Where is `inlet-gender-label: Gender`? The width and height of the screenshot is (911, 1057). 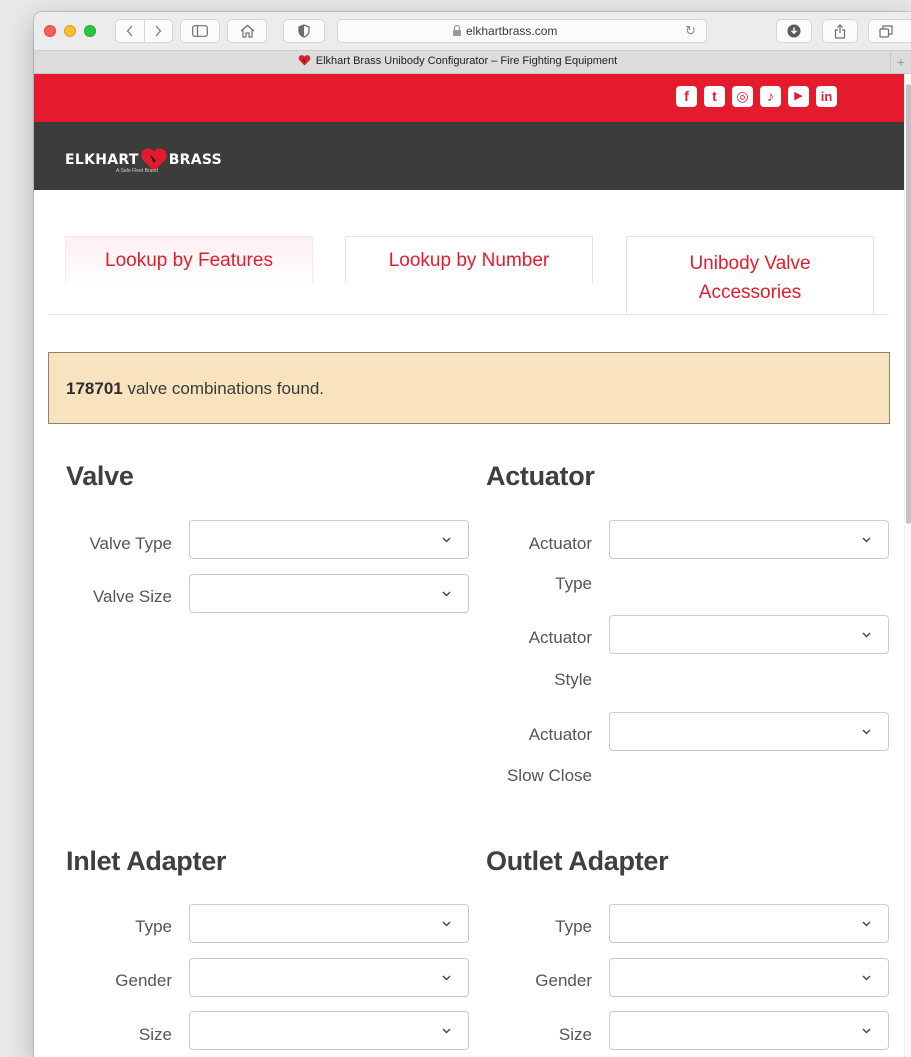
inlet-gender-label: Gender is located at coordinates (143, 980).